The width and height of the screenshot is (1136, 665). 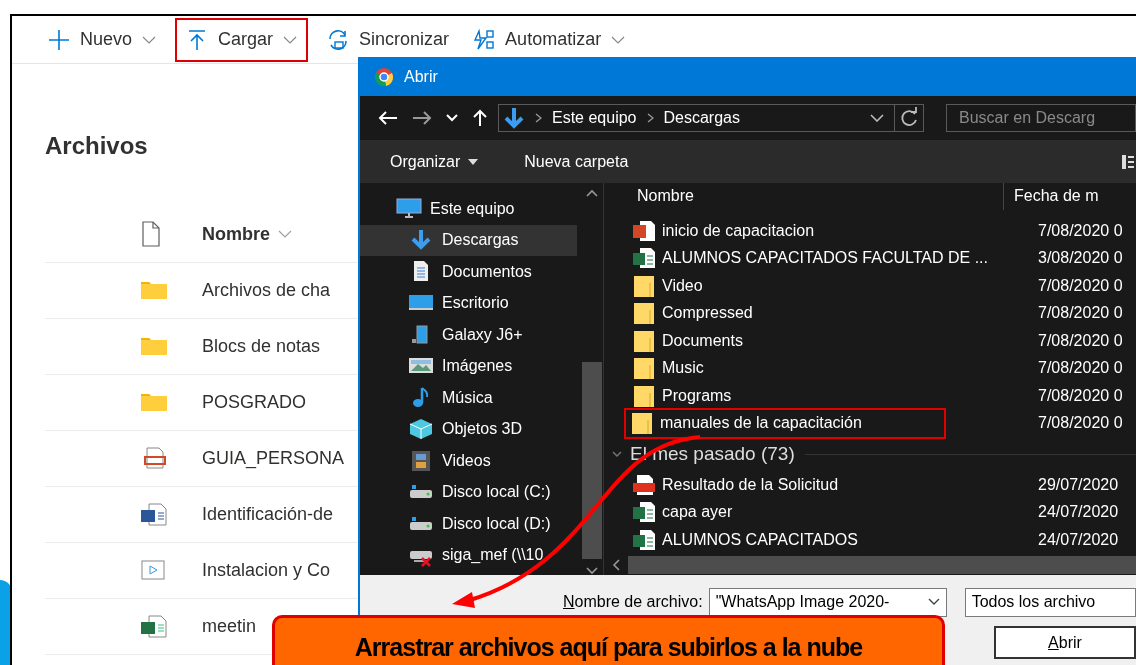 What do you see at coordinates (338, 39) in the screenshot?
I see `sync-icon` at bounding box center [338, 39].